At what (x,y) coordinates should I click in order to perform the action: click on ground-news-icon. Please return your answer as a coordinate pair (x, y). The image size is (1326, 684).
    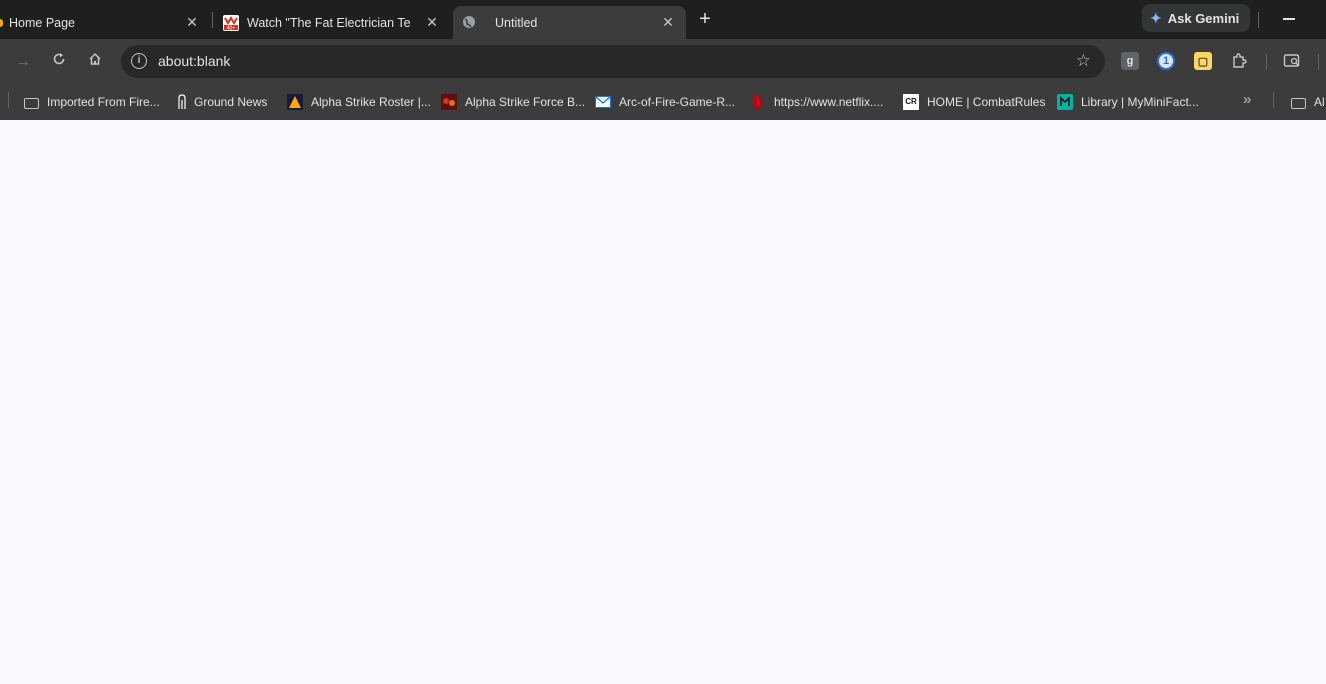
    Looking at the image, I should click on (182, 102).